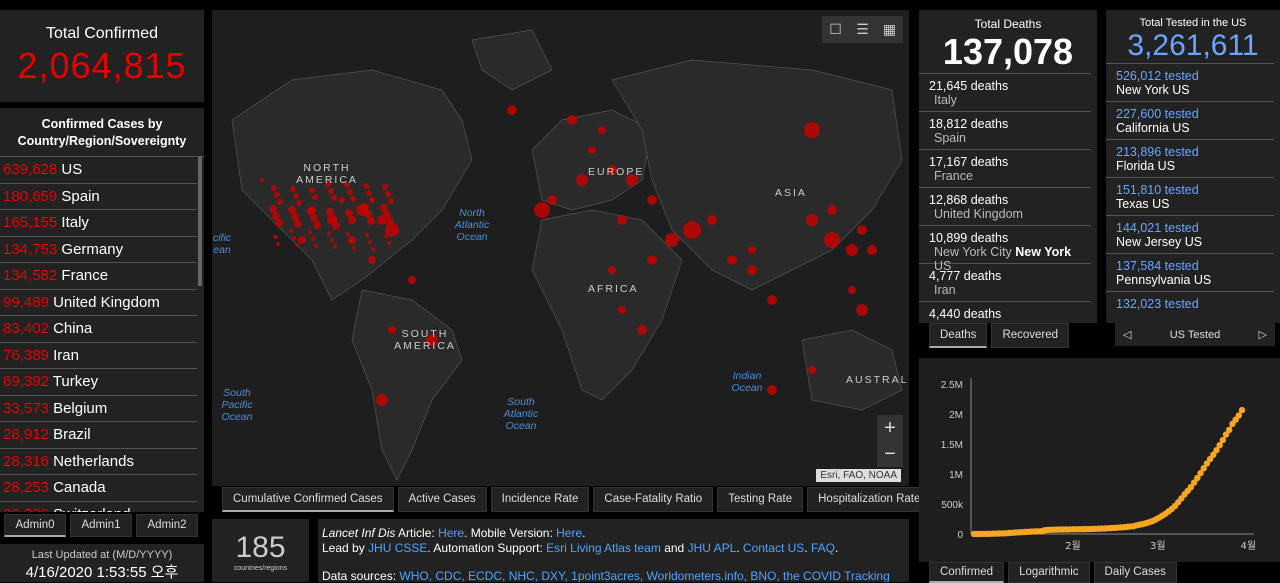 The image size is (1280, 583). Describe the element at coordinates (862, 29) in the screenshot. I see `list-icon: ☰` at that location.